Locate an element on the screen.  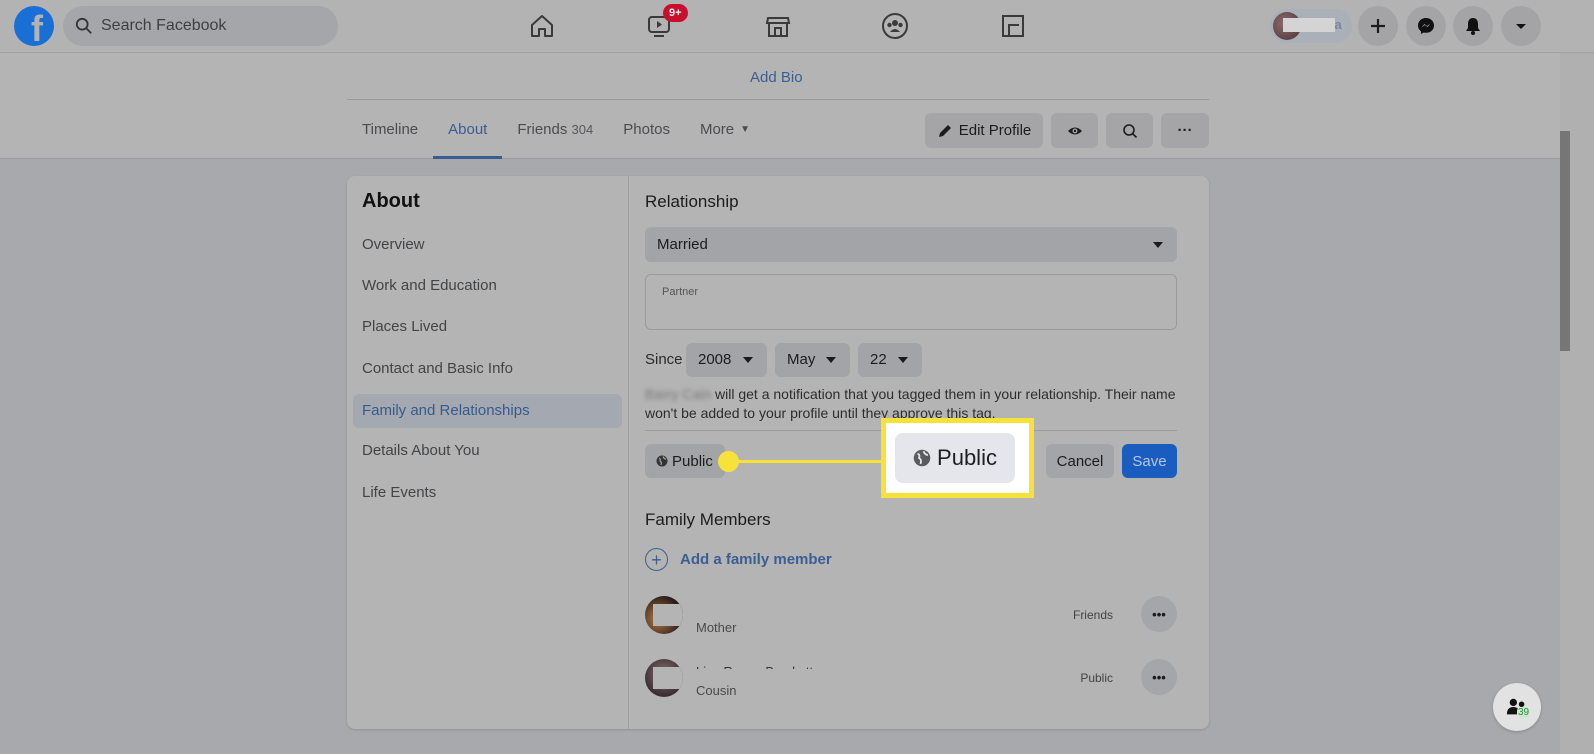
top-navigation-bar: f 9+ Dana is located at coordinates (797, 26).